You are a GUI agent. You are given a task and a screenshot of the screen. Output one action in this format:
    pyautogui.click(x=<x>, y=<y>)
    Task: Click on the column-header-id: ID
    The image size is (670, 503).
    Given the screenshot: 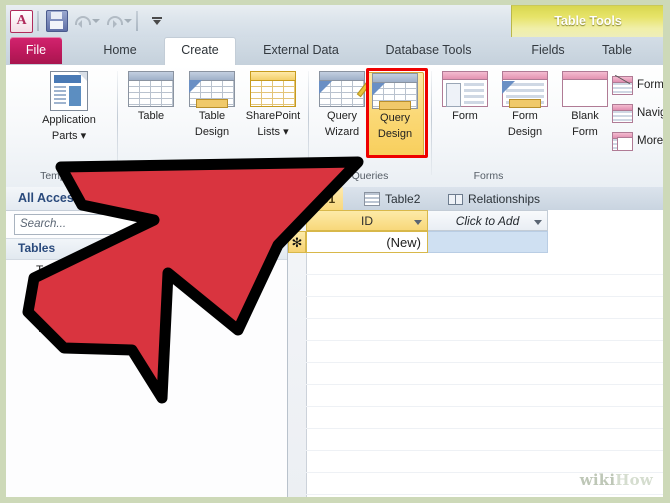 What is the action you would take?
    pyautogui.click(x=367, y=220)
    